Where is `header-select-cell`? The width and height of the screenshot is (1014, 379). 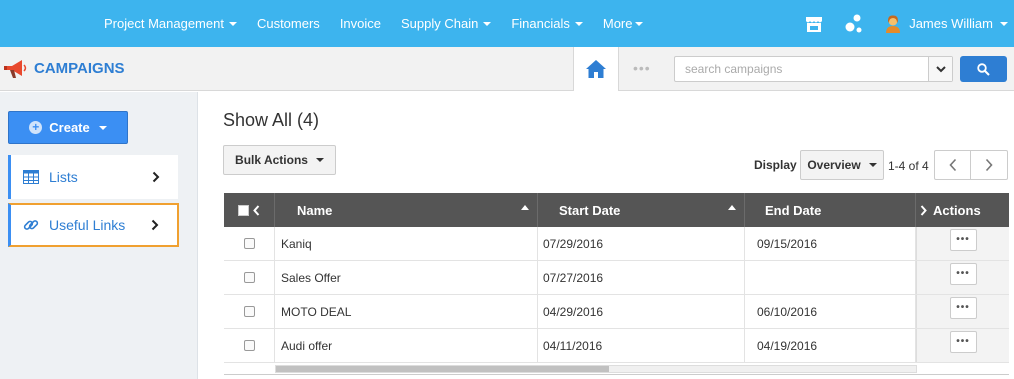 header-select-cell is located at coordinates (249, 210).